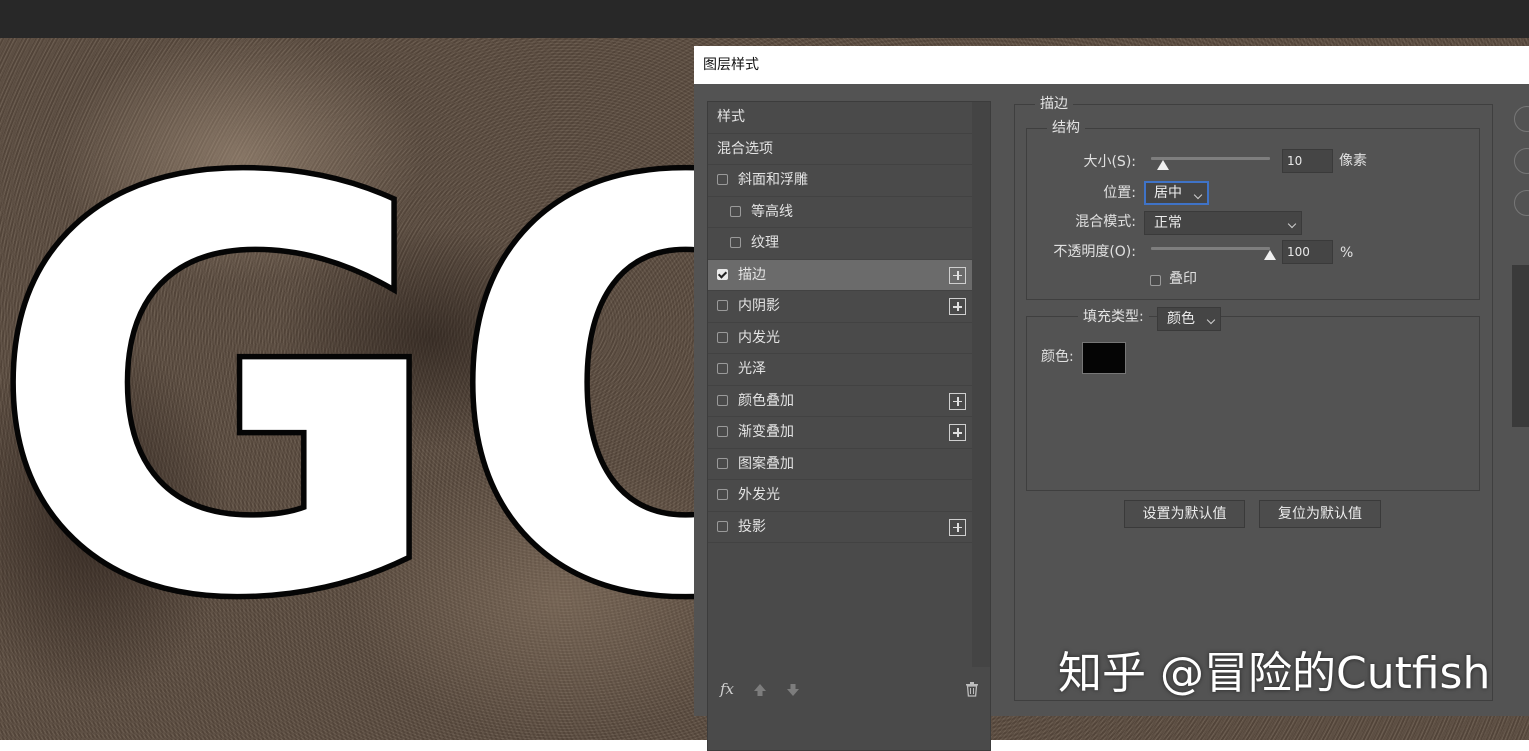  Describe the element at coordinates (1109, 162) in the screenshot. I see `size-label: 大小(S):` at that location.